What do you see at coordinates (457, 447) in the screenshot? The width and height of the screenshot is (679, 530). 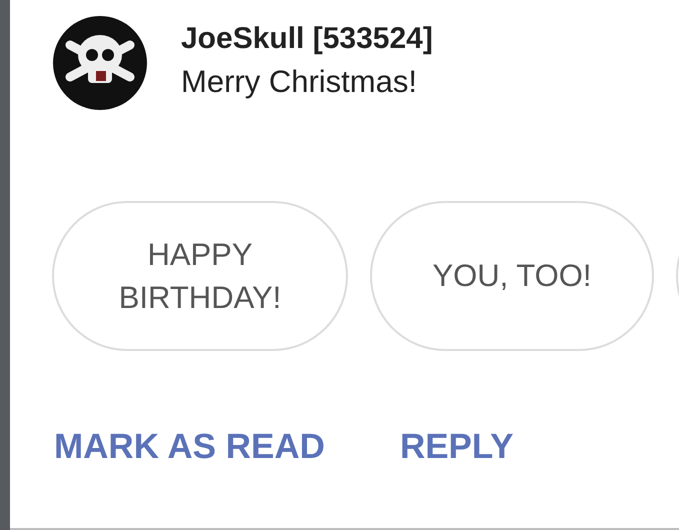 I see `action-button: REPLY` at bounding box center [457, 447].